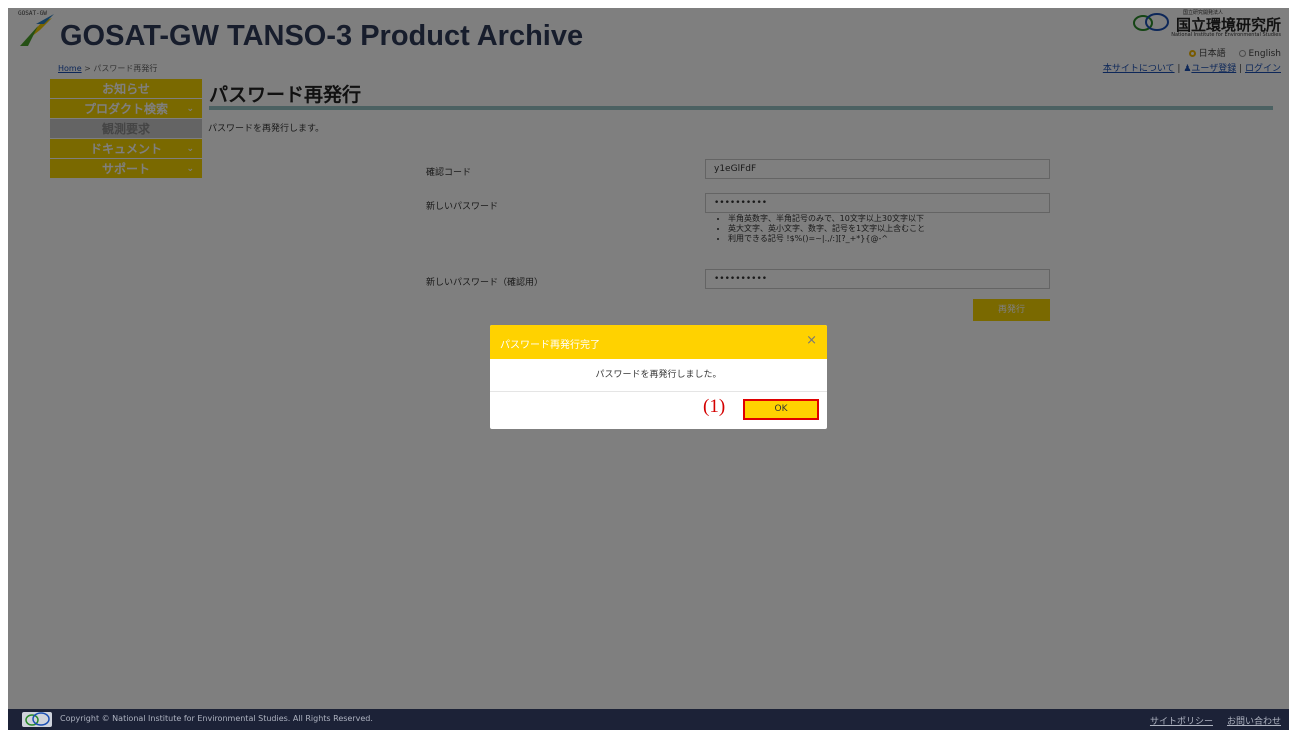 The width and height of the screenshot is (1297, 738). Describe the element at coordinates (550, 345) in the screenshot. I see `dialog-title: パスワード再発行完了` at that location.